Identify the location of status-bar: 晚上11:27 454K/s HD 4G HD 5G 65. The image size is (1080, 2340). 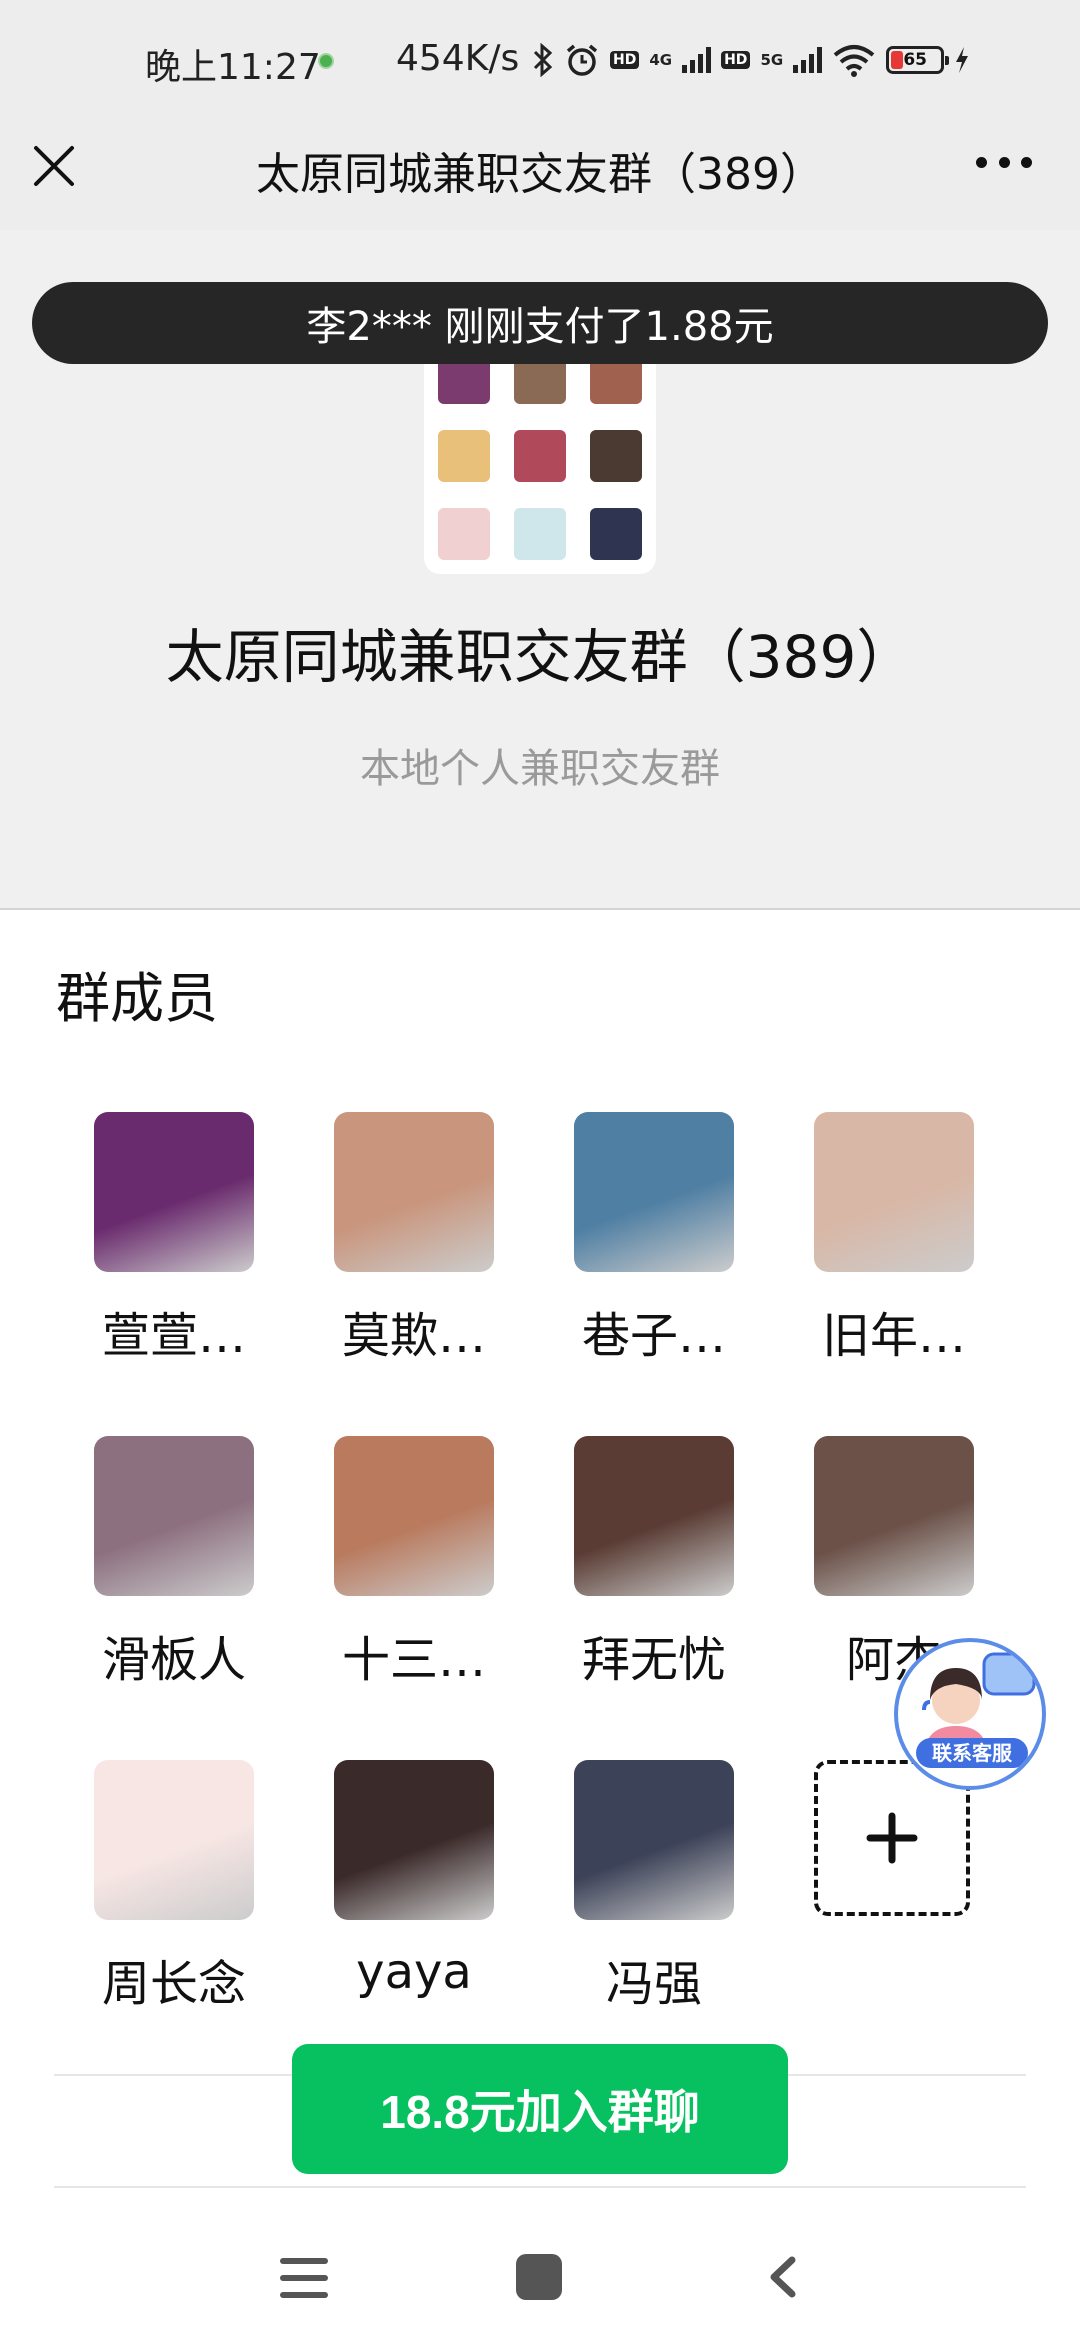
(540, 63).